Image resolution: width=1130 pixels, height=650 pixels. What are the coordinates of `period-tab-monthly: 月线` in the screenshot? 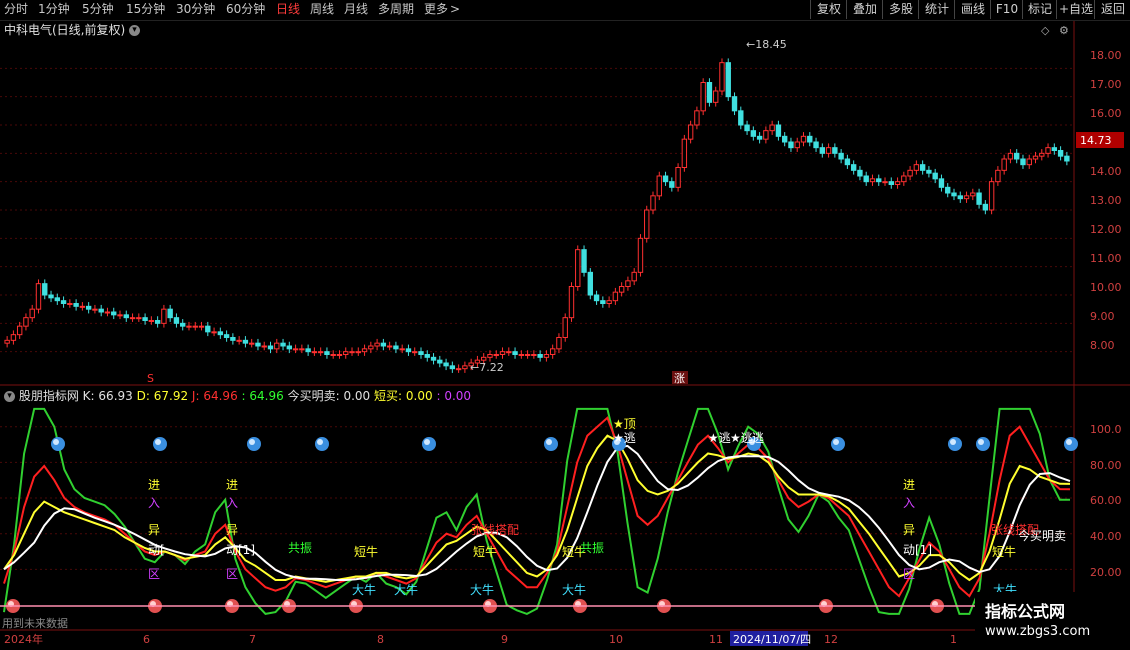 It's located at (356, 9).